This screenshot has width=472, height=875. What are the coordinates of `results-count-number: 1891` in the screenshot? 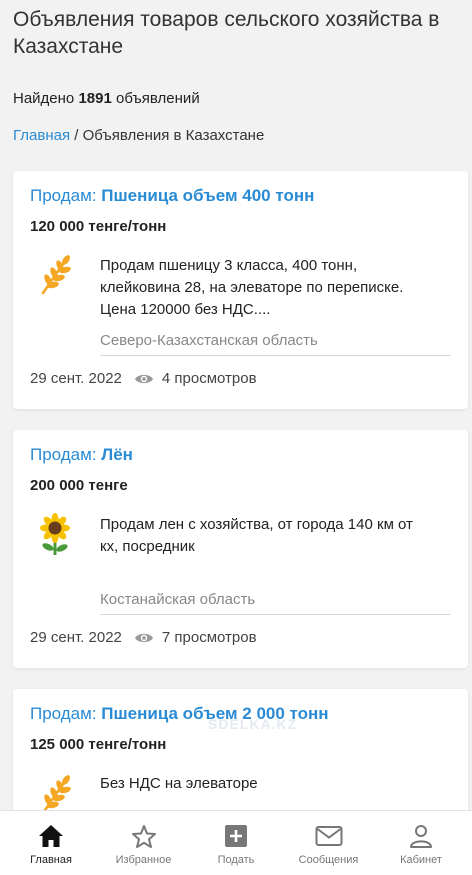 It's located at (95, 98).